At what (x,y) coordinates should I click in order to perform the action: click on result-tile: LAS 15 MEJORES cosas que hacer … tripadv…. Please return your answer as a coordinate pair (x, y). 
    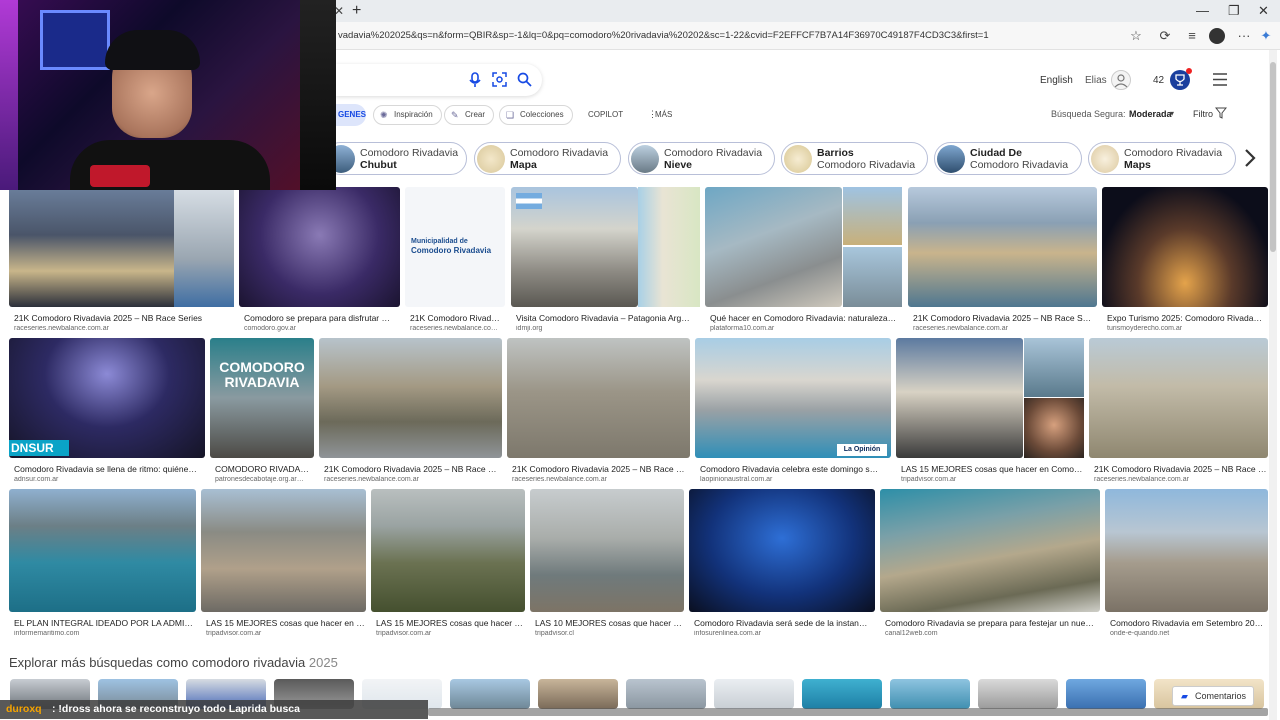
    Looking at the image, I should click on (448, 563).